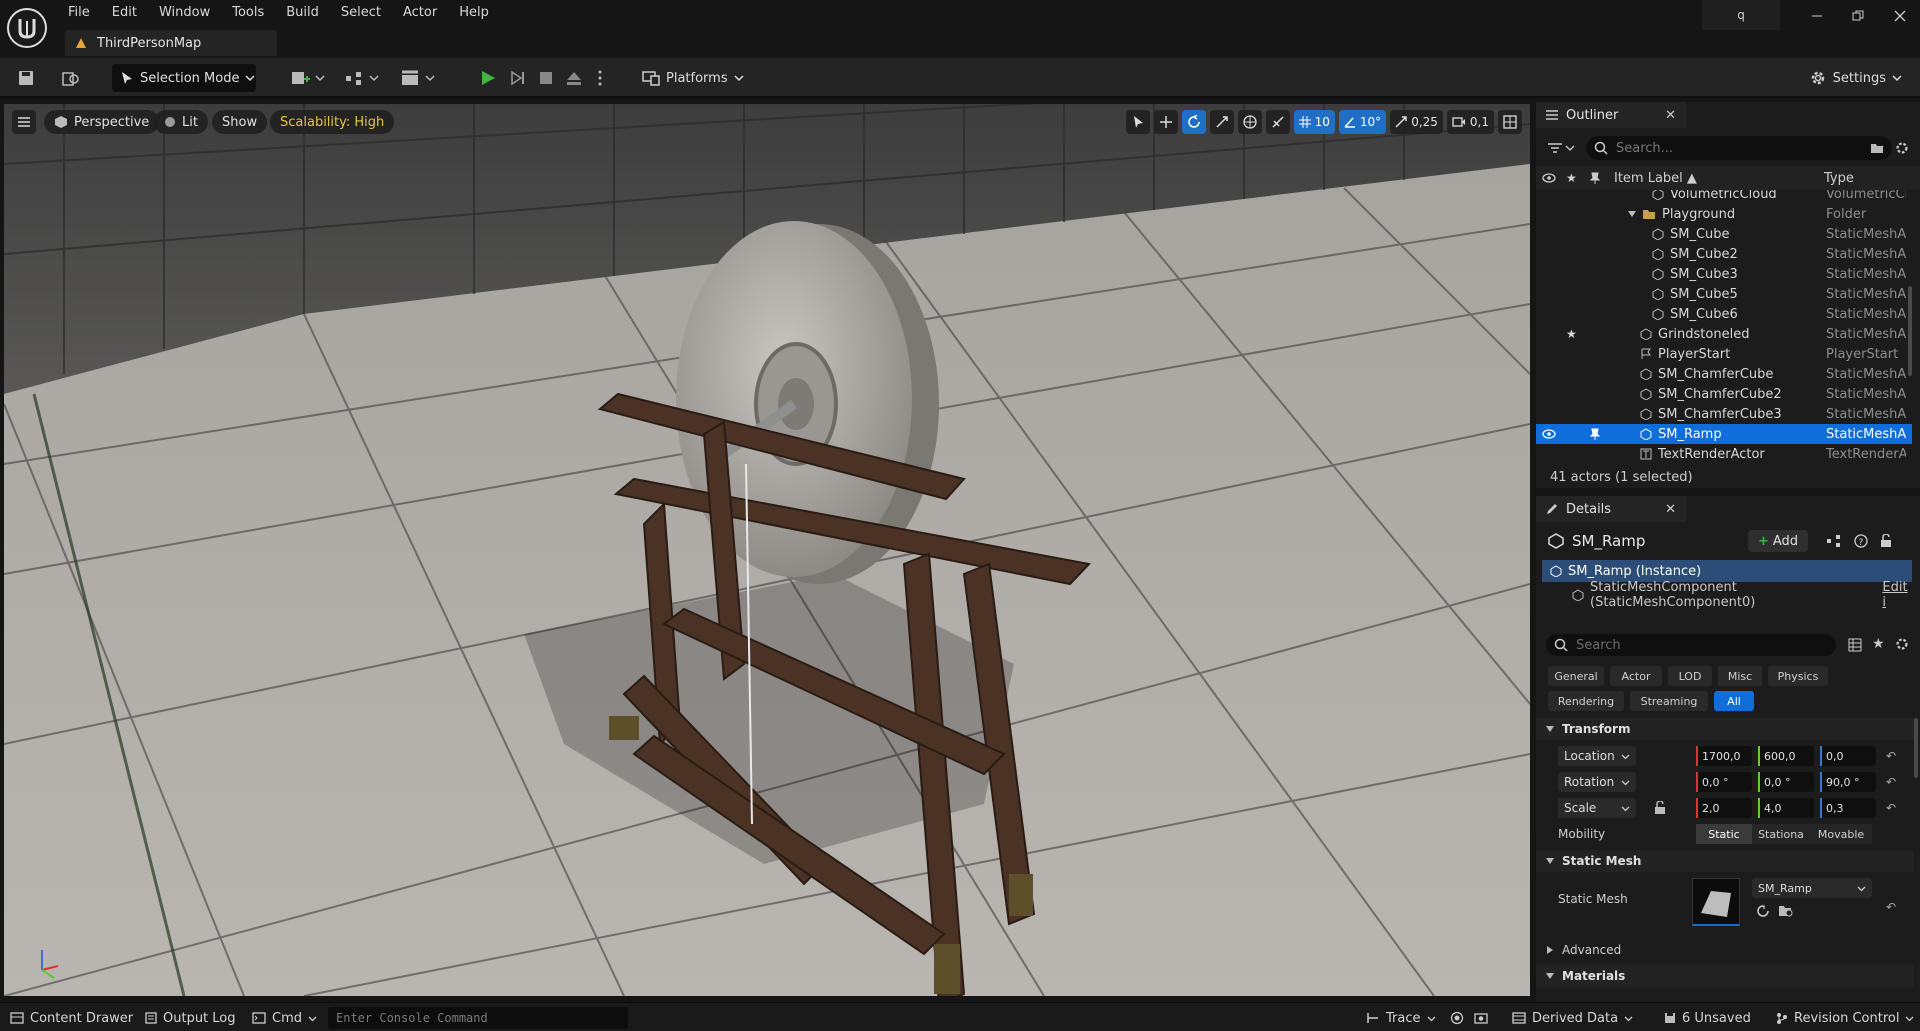  What do you see at coordinates (574, 78) in the screenshot?
I see `eject-icon` at bounding box center [574, 78].